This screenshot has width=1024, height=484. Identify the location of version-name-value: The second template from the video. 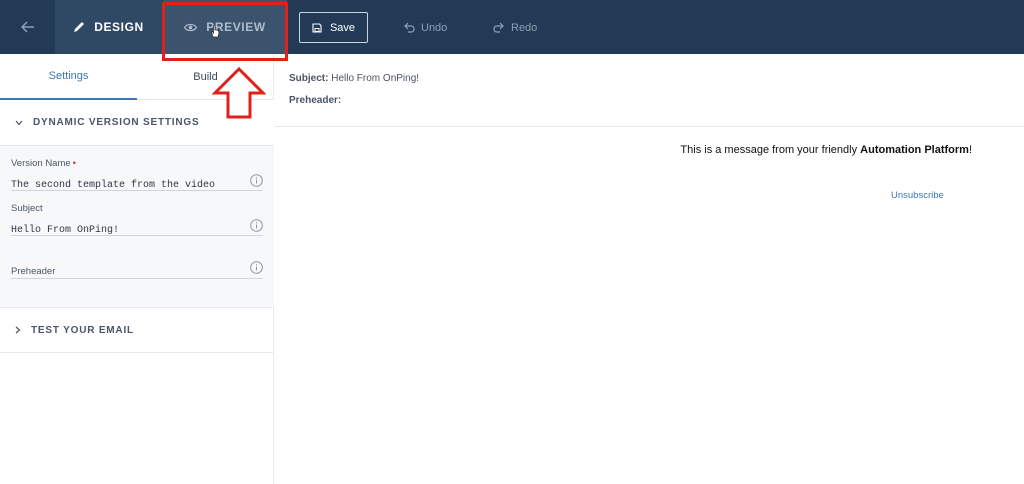
(113, 185).